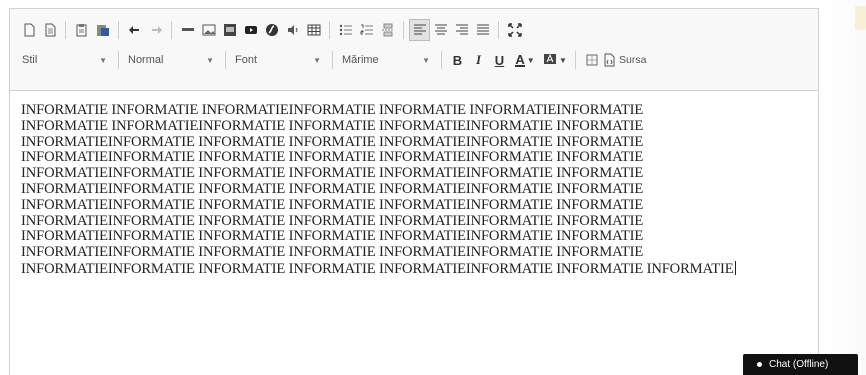  Describe the element at coordinates (514, 30) in the screenshot. I see `maximize-icon` at that location.